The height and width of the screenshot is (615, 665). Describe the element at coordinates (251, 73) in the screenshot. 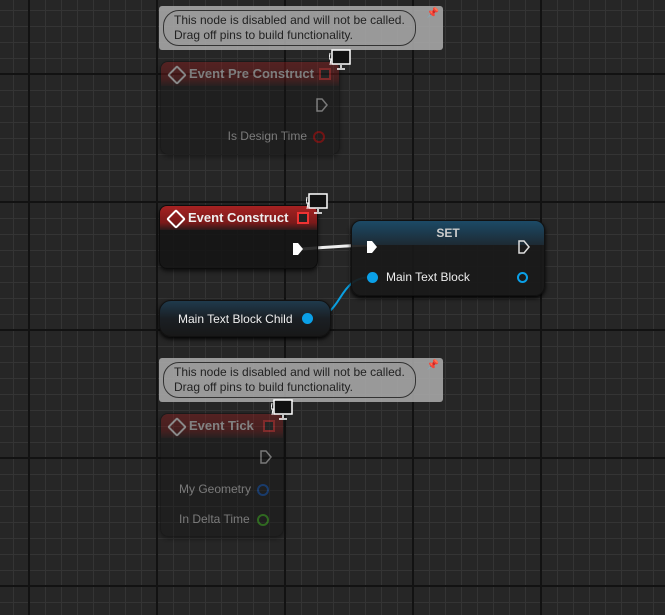

I see `node-title: Event Pre Construct` at that location.